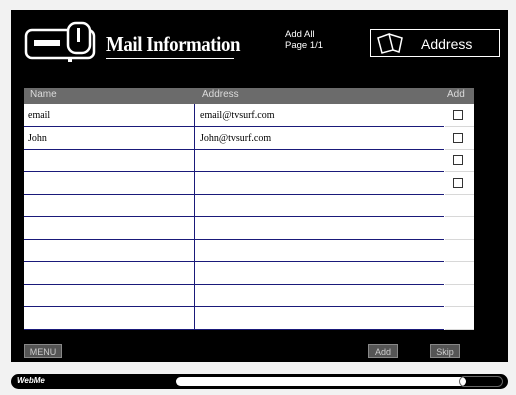 Image resolution: width=516 pixels, height=395 pixels. Describe the element at coordinates (37, 138) in the screenshot. I see `cell-name: John` at that location.